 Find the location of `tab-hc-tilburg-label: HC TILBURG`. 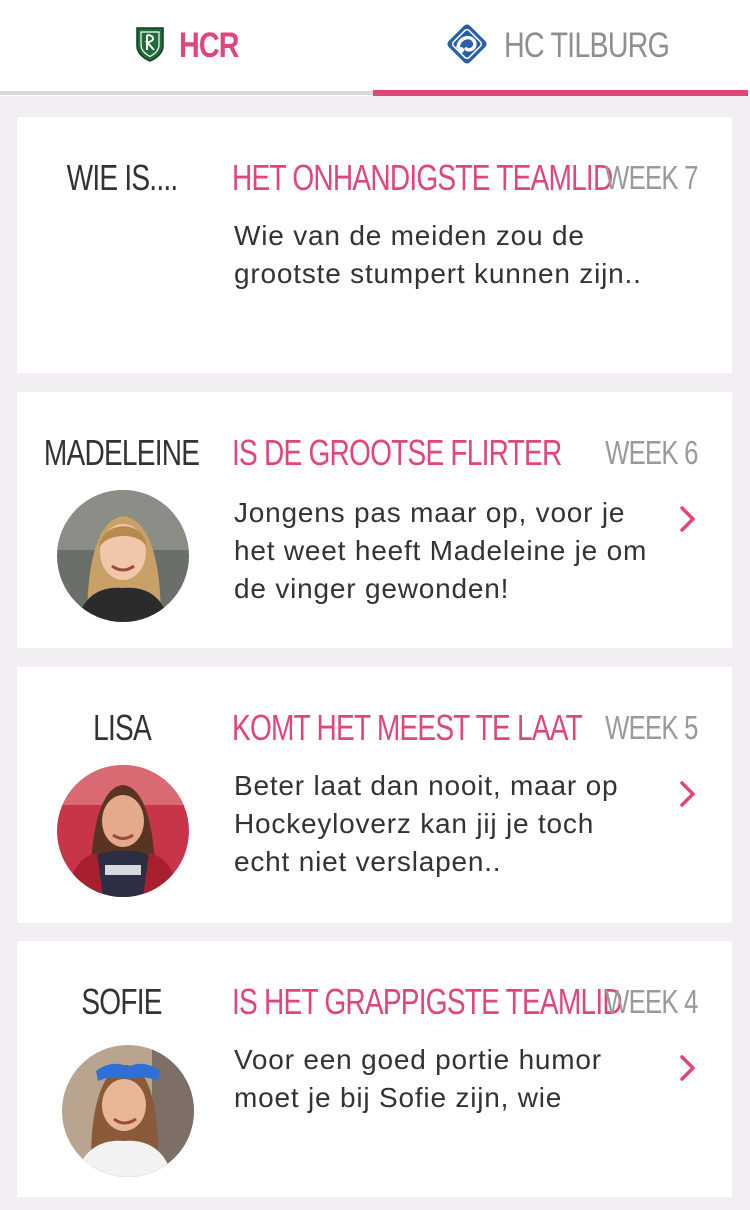

tab-hc-tilburg-label: HC TILBURG is located at coordinates (587, 45).